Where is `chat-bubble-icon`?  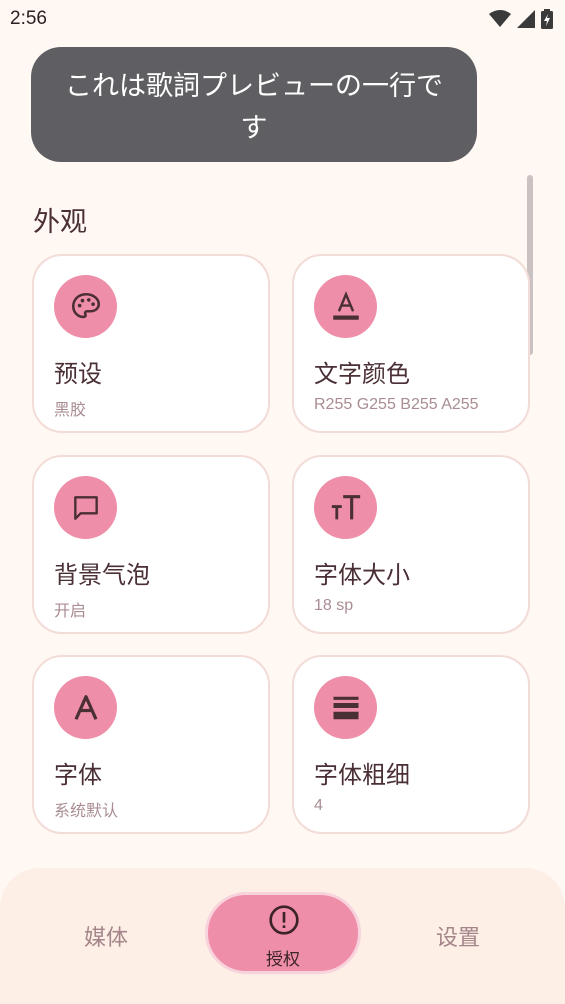 chat-bubble-icon is located at coordinates (85, 507).